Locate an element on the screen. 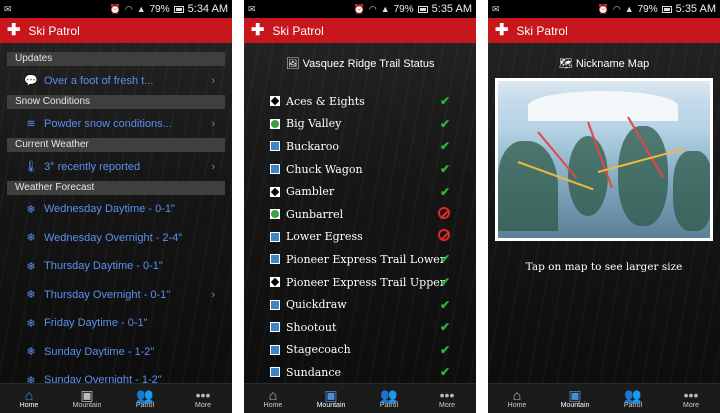  trail-name: Pioneer Express Trail Upper is located at coordinates (366, 282).